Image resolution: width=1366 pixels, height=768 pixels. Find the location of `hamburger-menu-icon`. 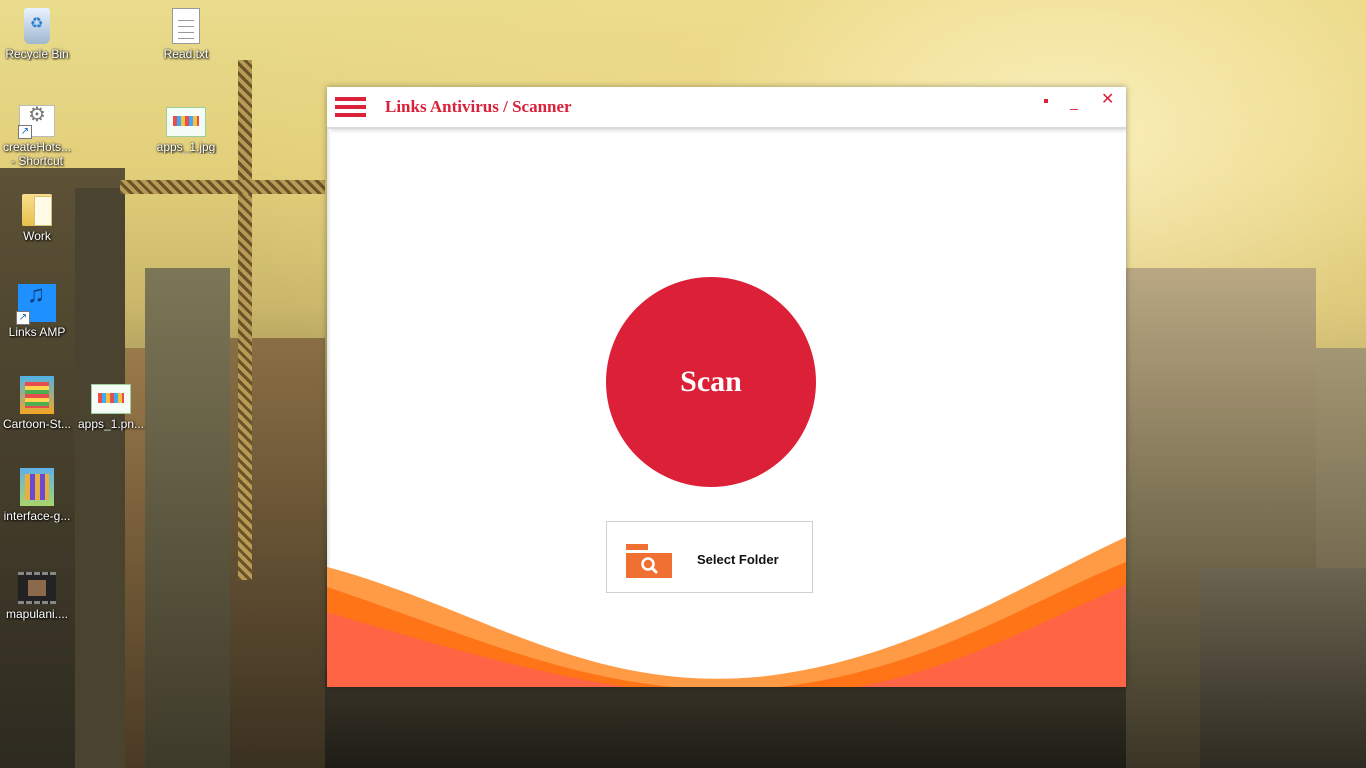

hamburger-menu-icon is located at coordinates (351, 108).